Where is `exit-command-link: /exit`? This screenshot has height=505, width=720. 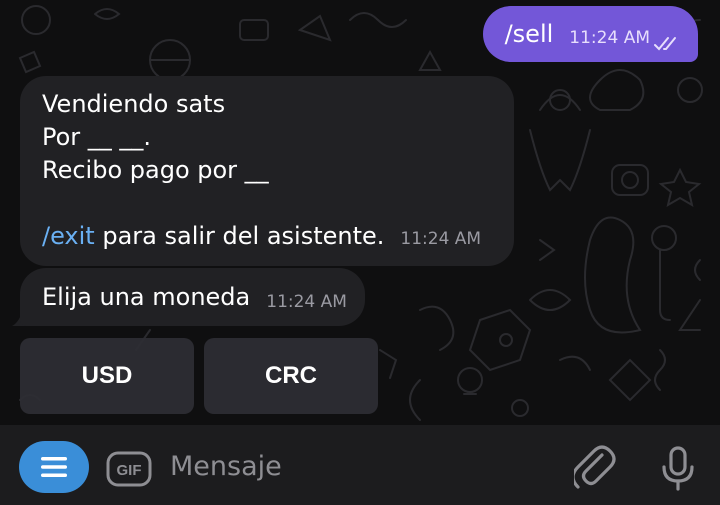
exit-command-link: /exit is located at coordinates (68, 236).